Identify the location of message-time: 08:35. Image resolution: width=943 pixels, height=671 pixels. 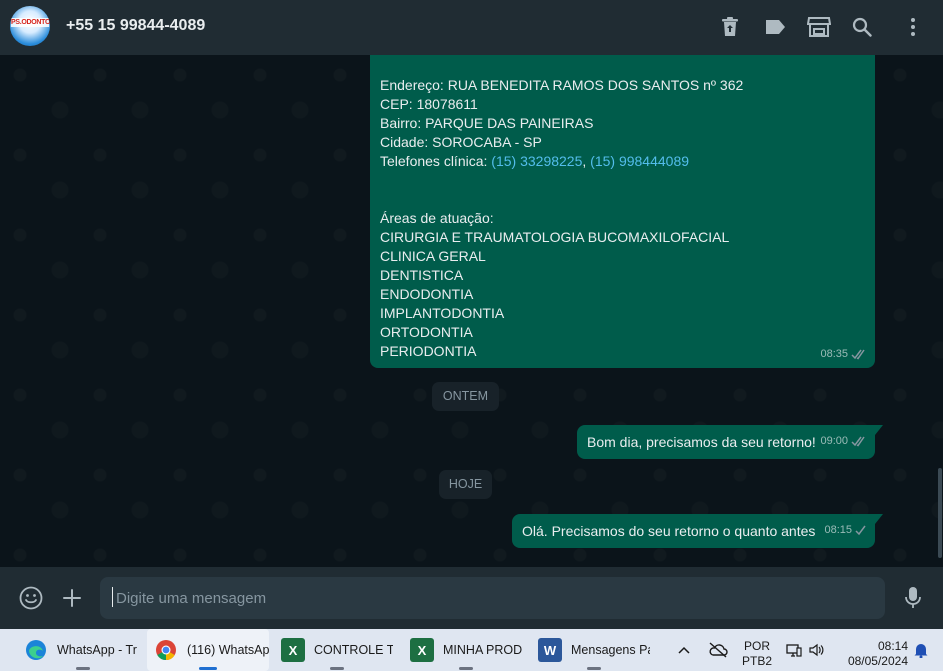
(834, 354).